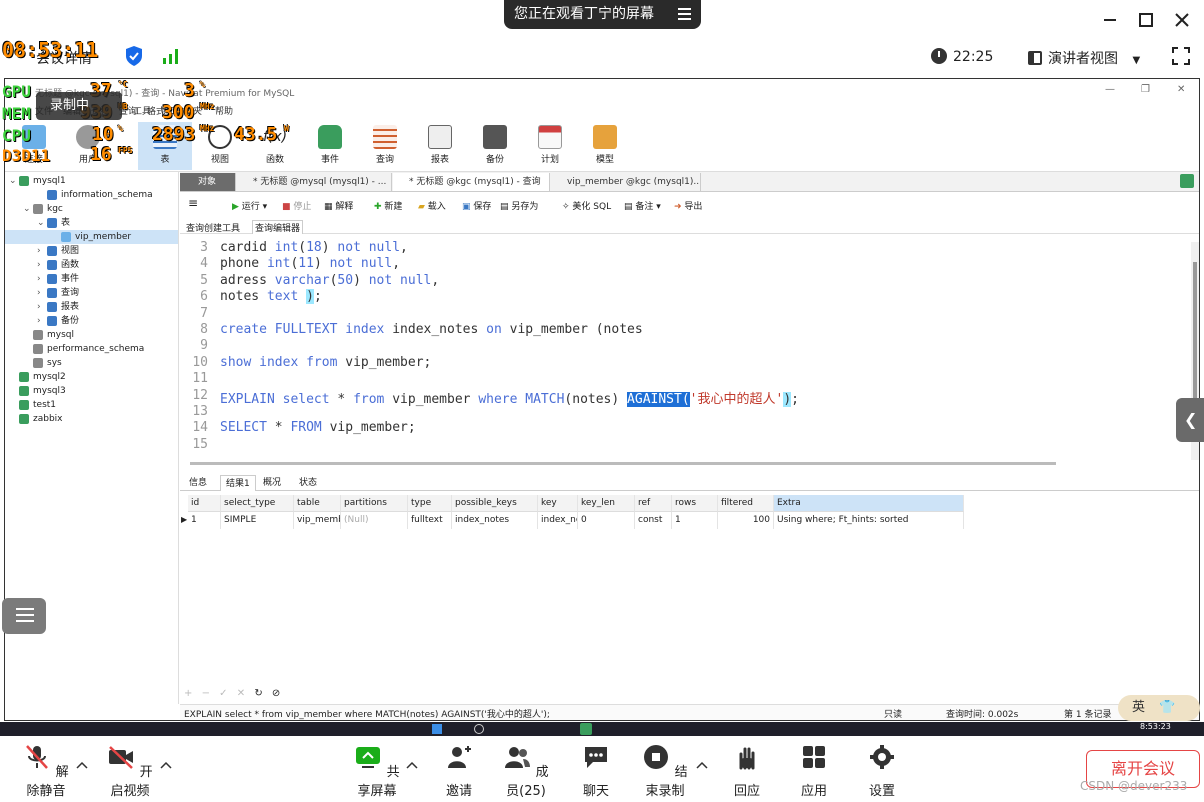 This screenshot has width=1204, height=802. What do you see at coordinates (91, 251) in the screenshot?
I see `tree-item: › 视图` at bounding box center [91, 251].